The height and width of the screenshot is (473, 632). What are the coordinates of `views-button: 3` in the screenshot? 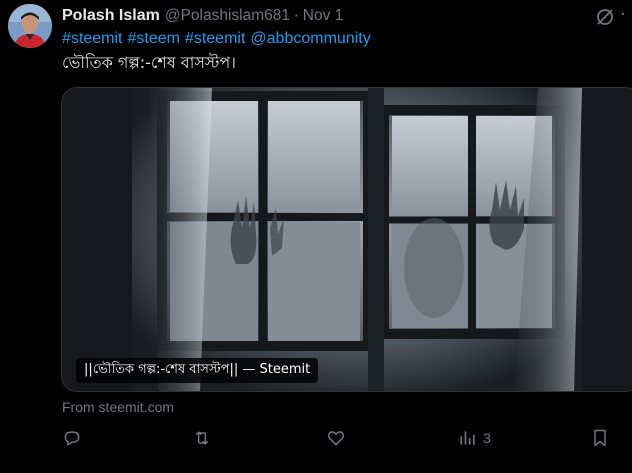 It's located at (474, 438).